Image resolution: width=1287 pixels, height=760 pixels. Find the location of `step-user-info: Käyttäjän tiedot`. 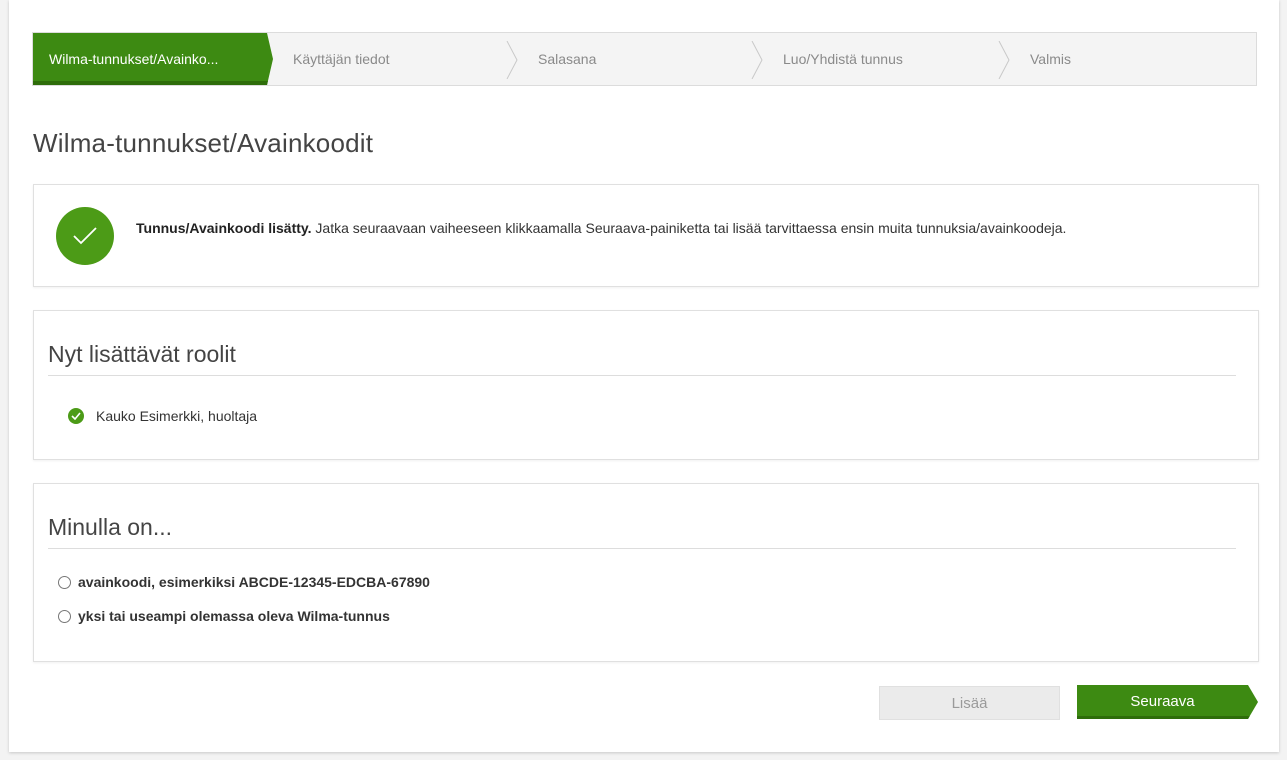

step-user-info: Käyttäjän tiedot is located at coordinates (395, 59).